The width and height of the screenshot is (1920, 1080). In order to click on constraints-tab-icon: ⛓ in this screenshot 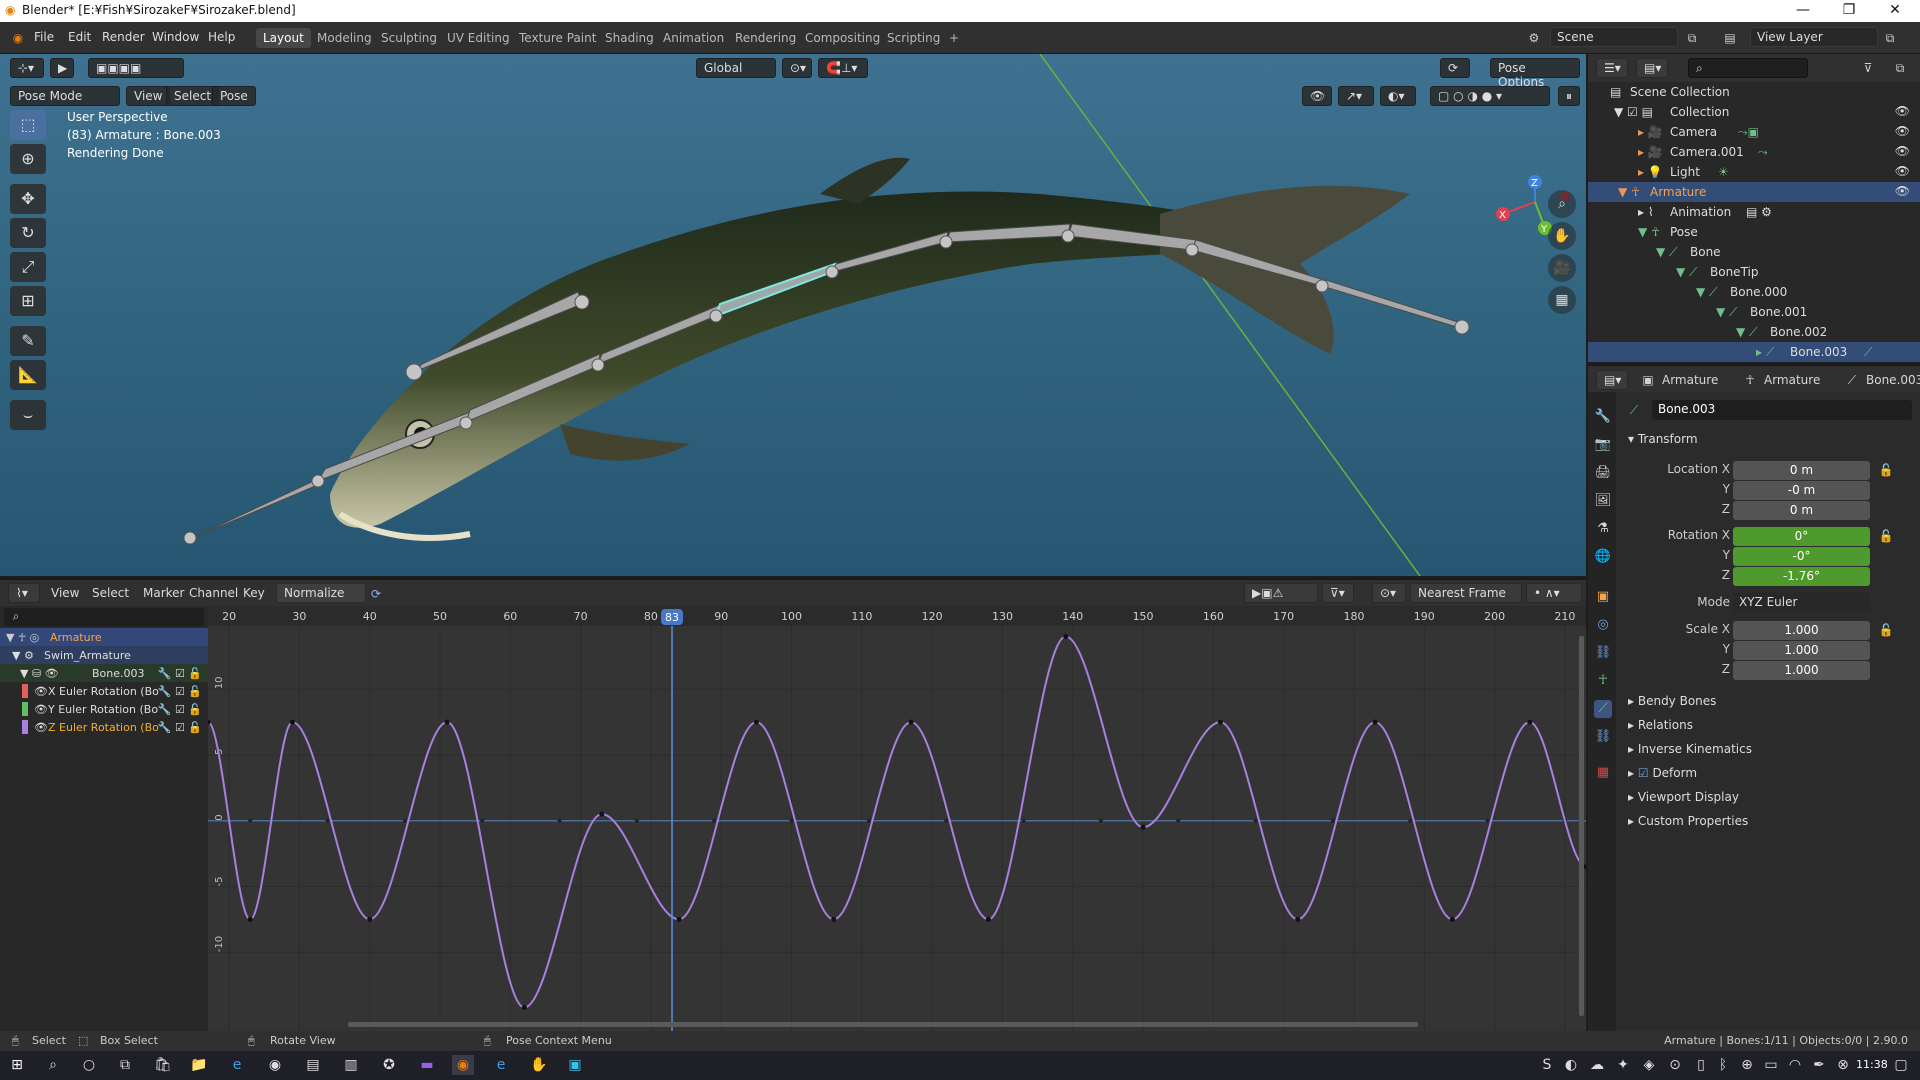, I will do `click(1603, 653)`.